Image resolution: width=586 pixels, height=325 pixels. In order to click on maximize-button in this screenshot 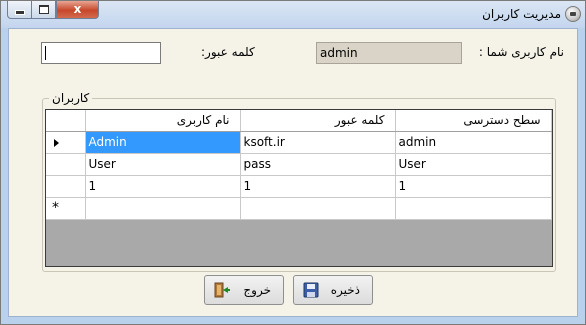, I will do `click(43, 10)`.